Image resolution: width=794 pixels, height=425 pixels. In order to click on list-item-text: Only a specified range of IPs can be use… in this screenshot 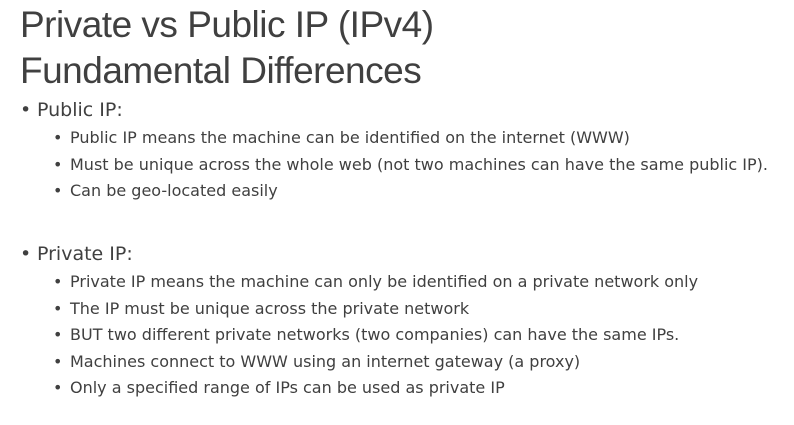, I will do `click(287, 387)`.